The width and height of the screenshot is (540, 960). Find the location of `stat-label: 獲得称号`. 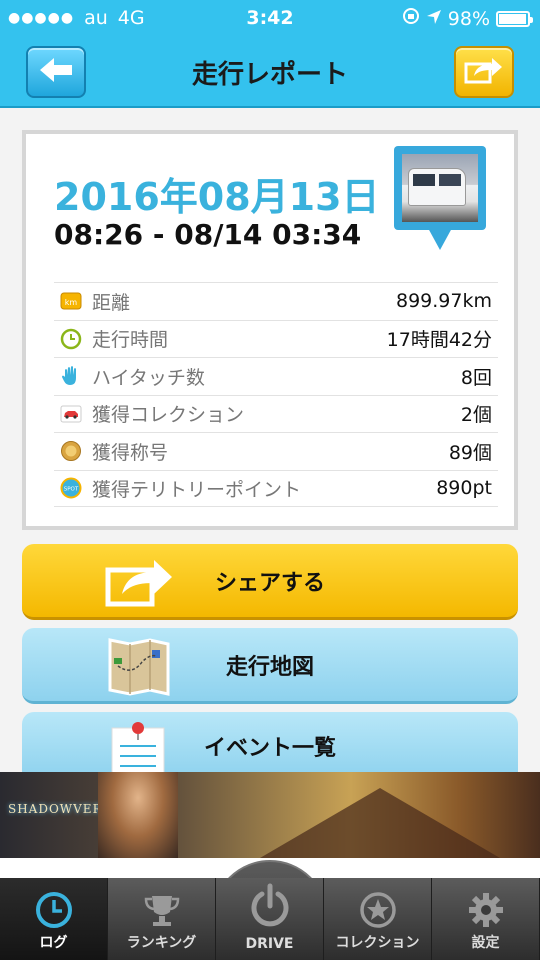

stat-label: 獲得称号 is located at coordinates (130, 452).